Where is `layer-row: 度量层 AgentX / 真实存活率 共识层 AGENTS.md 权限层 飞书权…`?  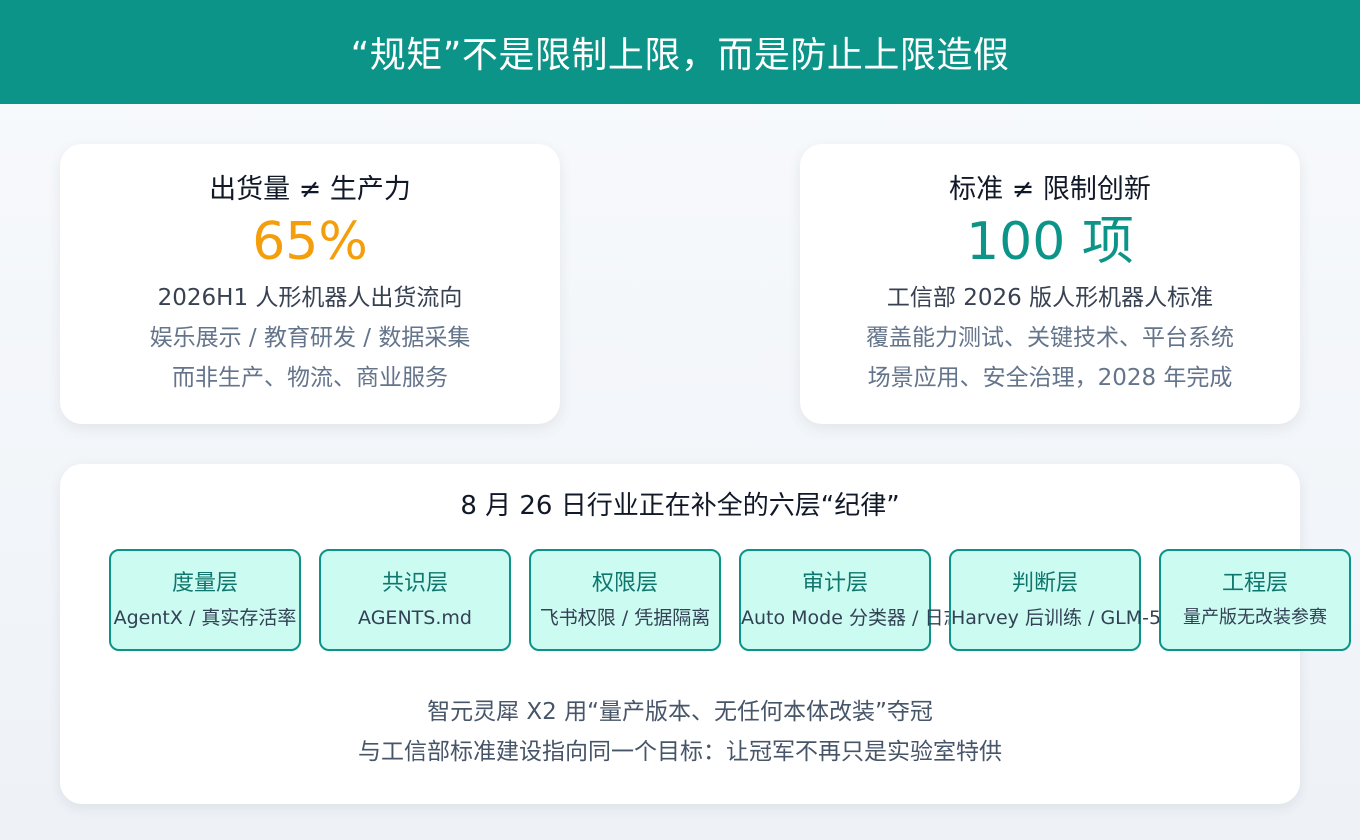
layer-row: 度量层 AgentX / 真实存活率 共识层 AGENTS.md 权限层 飞书权… is located at coordinates (730, 600).